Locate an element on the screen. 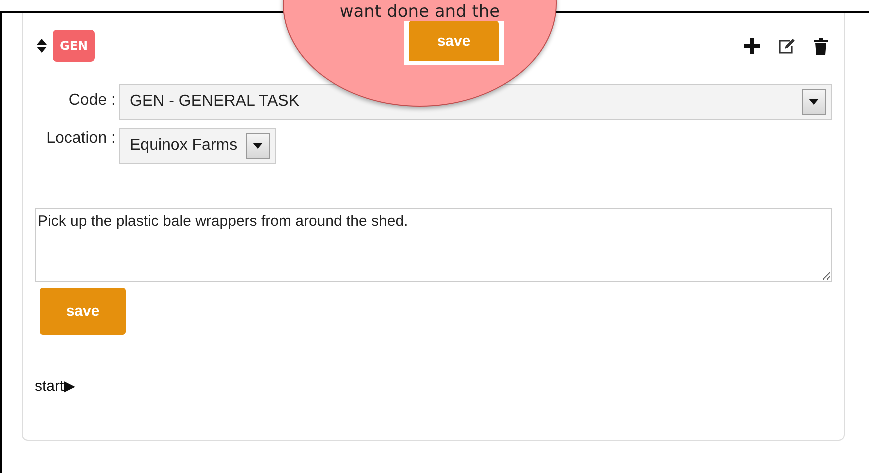 The width and height of the screenshot is (869, 473). callout-text: want done and the is located at coordinates (420, 12).